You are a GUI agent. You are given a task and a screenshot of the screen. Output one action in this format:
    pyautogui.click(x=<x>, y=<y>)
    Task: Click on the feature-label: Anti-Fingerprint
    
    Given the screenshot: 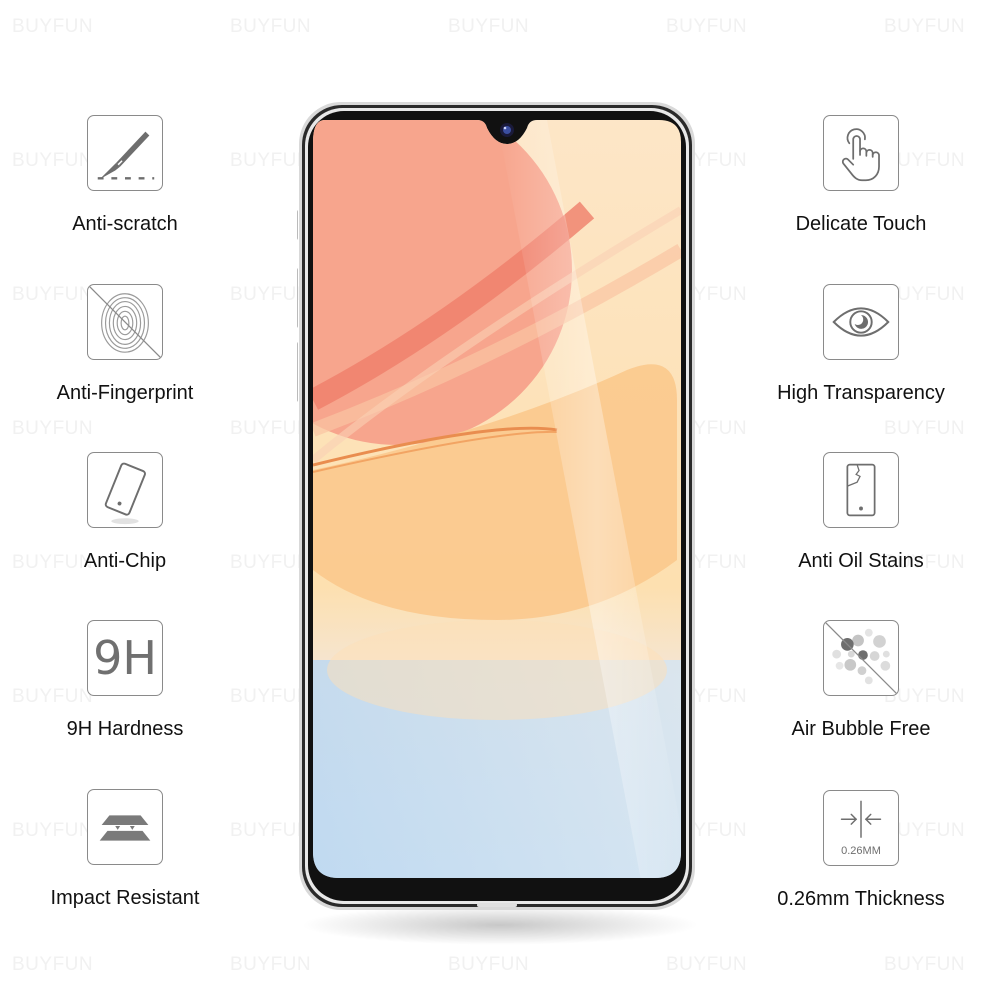 What is the action you would take?
    pyautogui.click(x=125, y=393)
    